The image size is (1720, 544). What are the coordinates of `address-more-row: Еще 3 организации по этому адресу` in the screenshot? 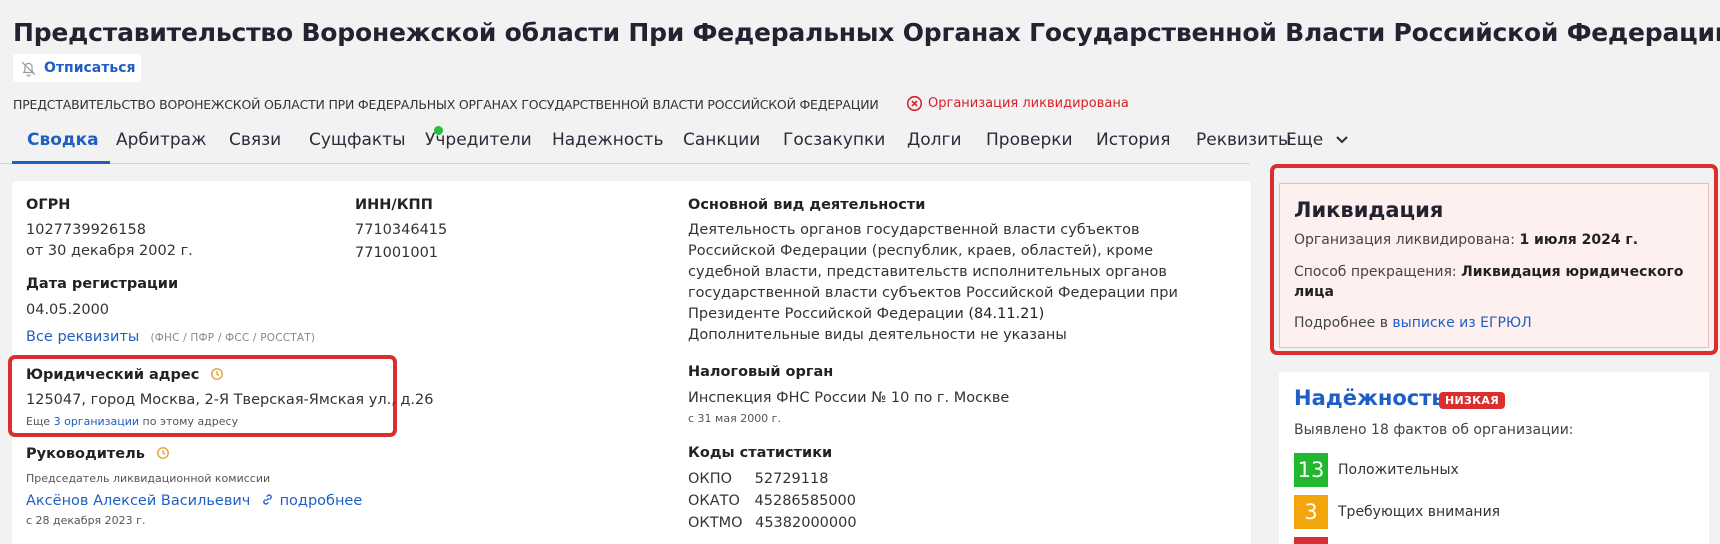 It's located at (132, 421).